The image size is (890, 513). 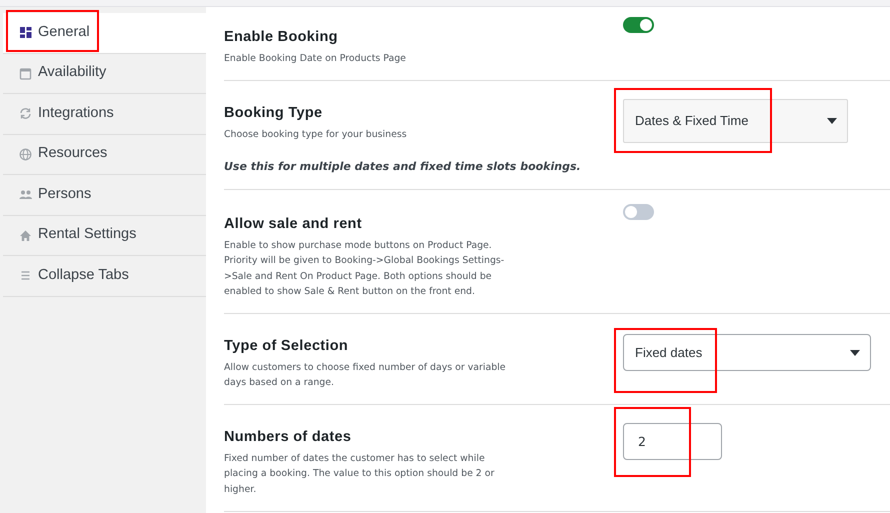 What do you see at coordinates (25, 195) in the screenshot?
I see `people-icon` at bounding box center [25, 195].